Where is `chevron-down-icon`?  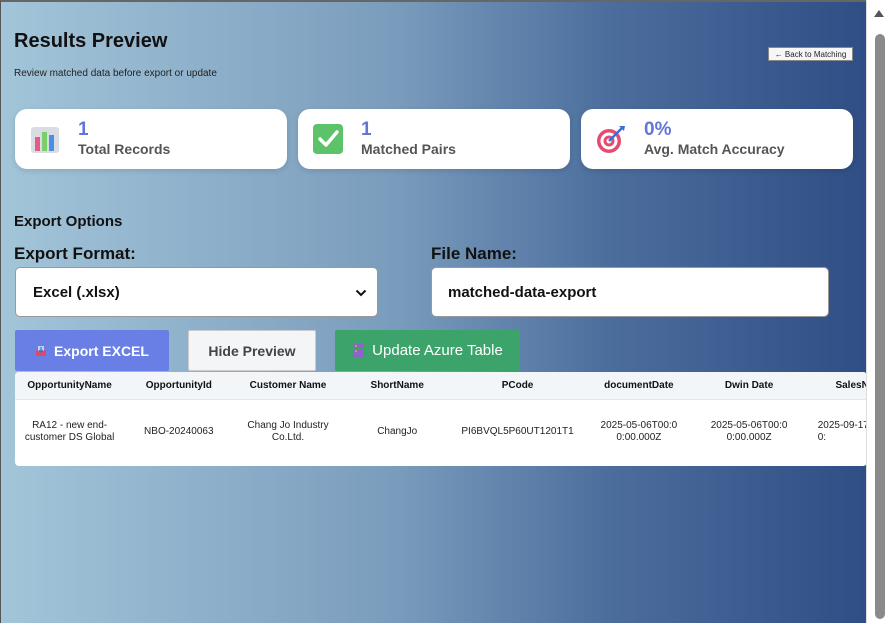
chevron-down-icon is located at coordinates (361, 292).